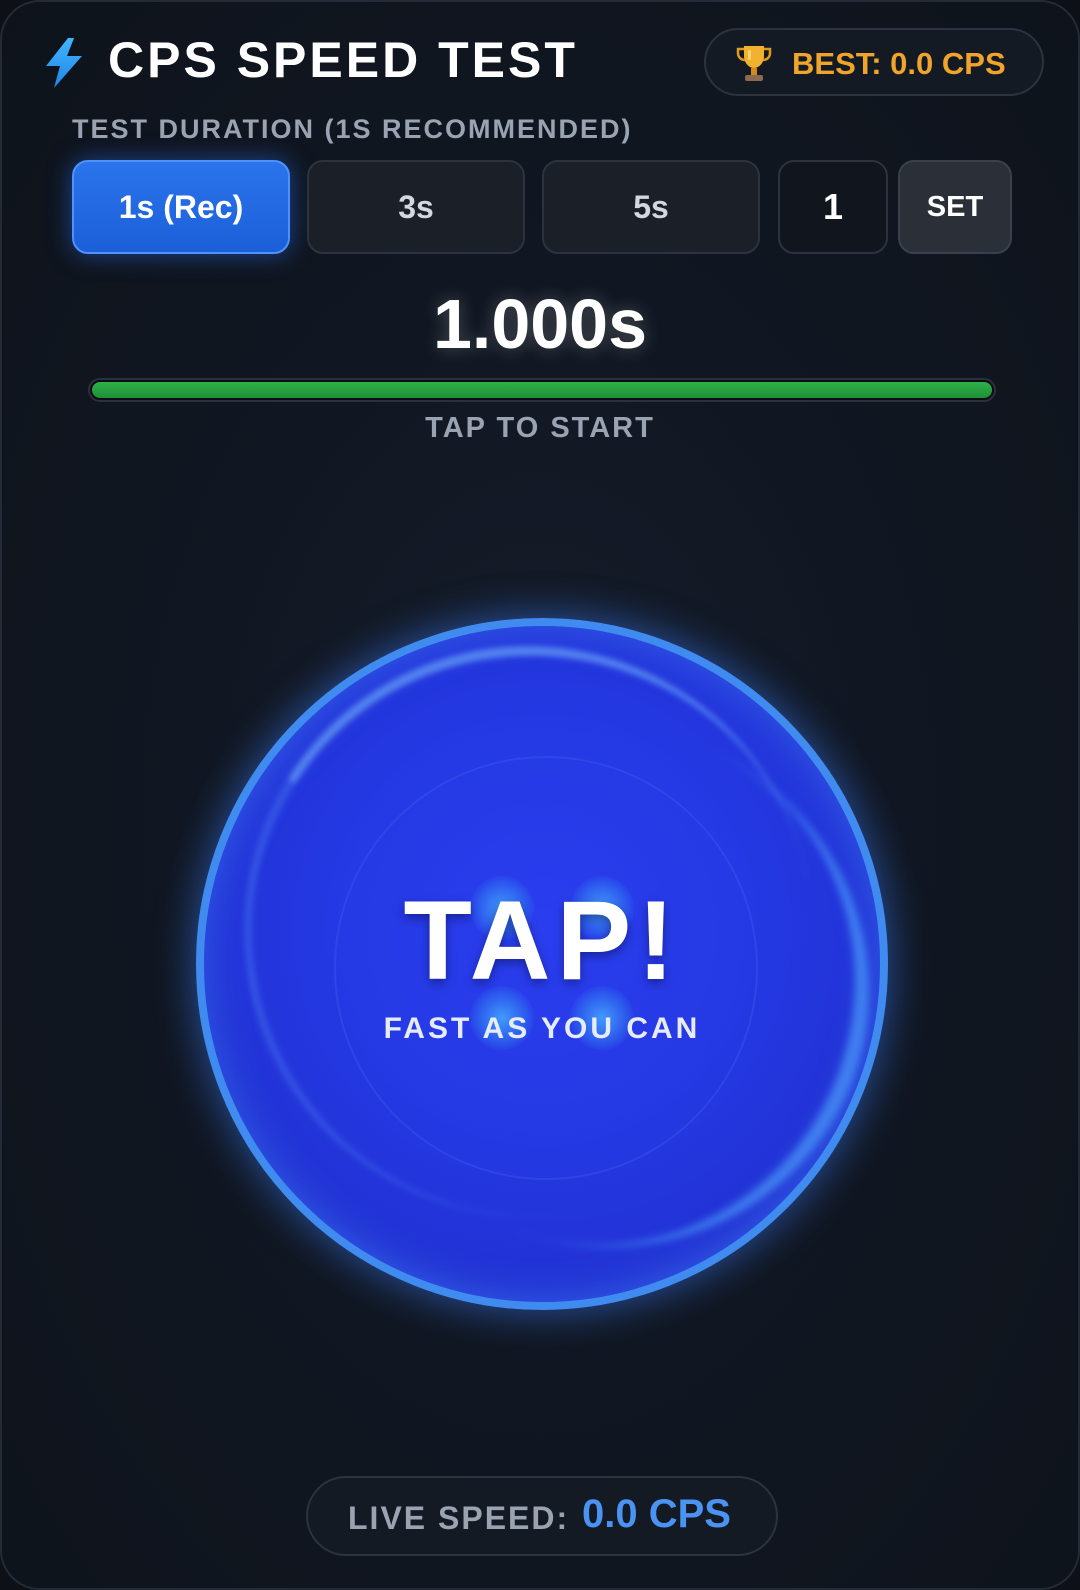  I want to click on live-speed-label: LIVE SPEED:, so click(459, 1518).